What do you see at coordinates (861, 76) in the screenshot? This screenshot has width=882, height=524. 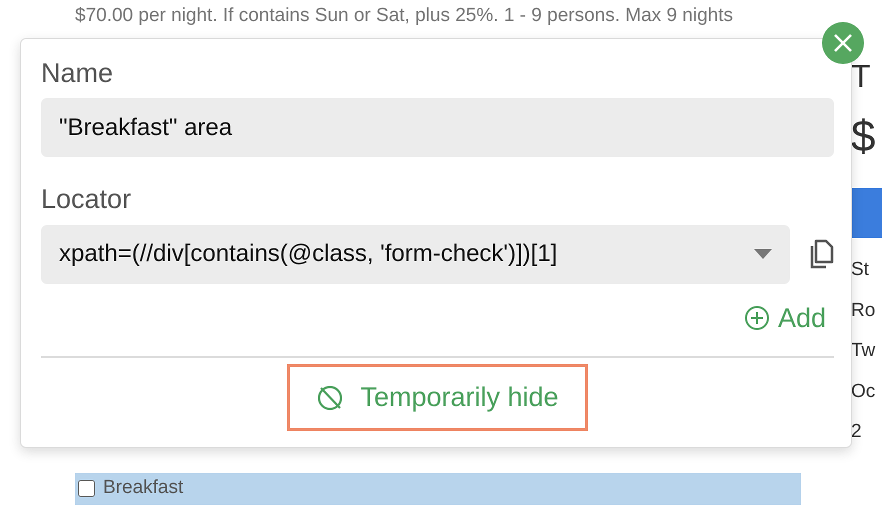 I see `partial-text: T` at bounding box center [861, 76].